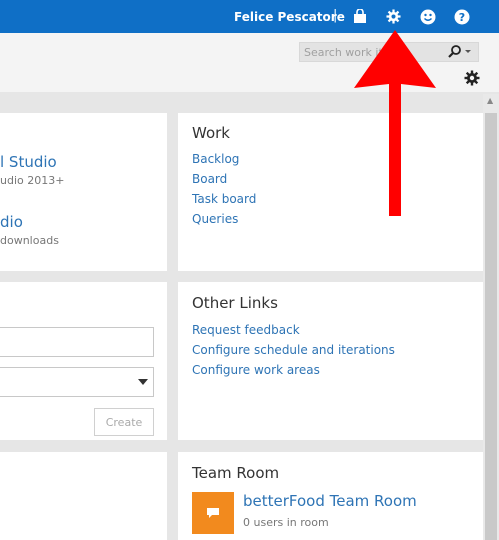 The width and height of the screenshot is (499, 540). Describe the element at coordinates (490, 100) in the screenshot. I see `scroll-up-icon: ▲` at that location.